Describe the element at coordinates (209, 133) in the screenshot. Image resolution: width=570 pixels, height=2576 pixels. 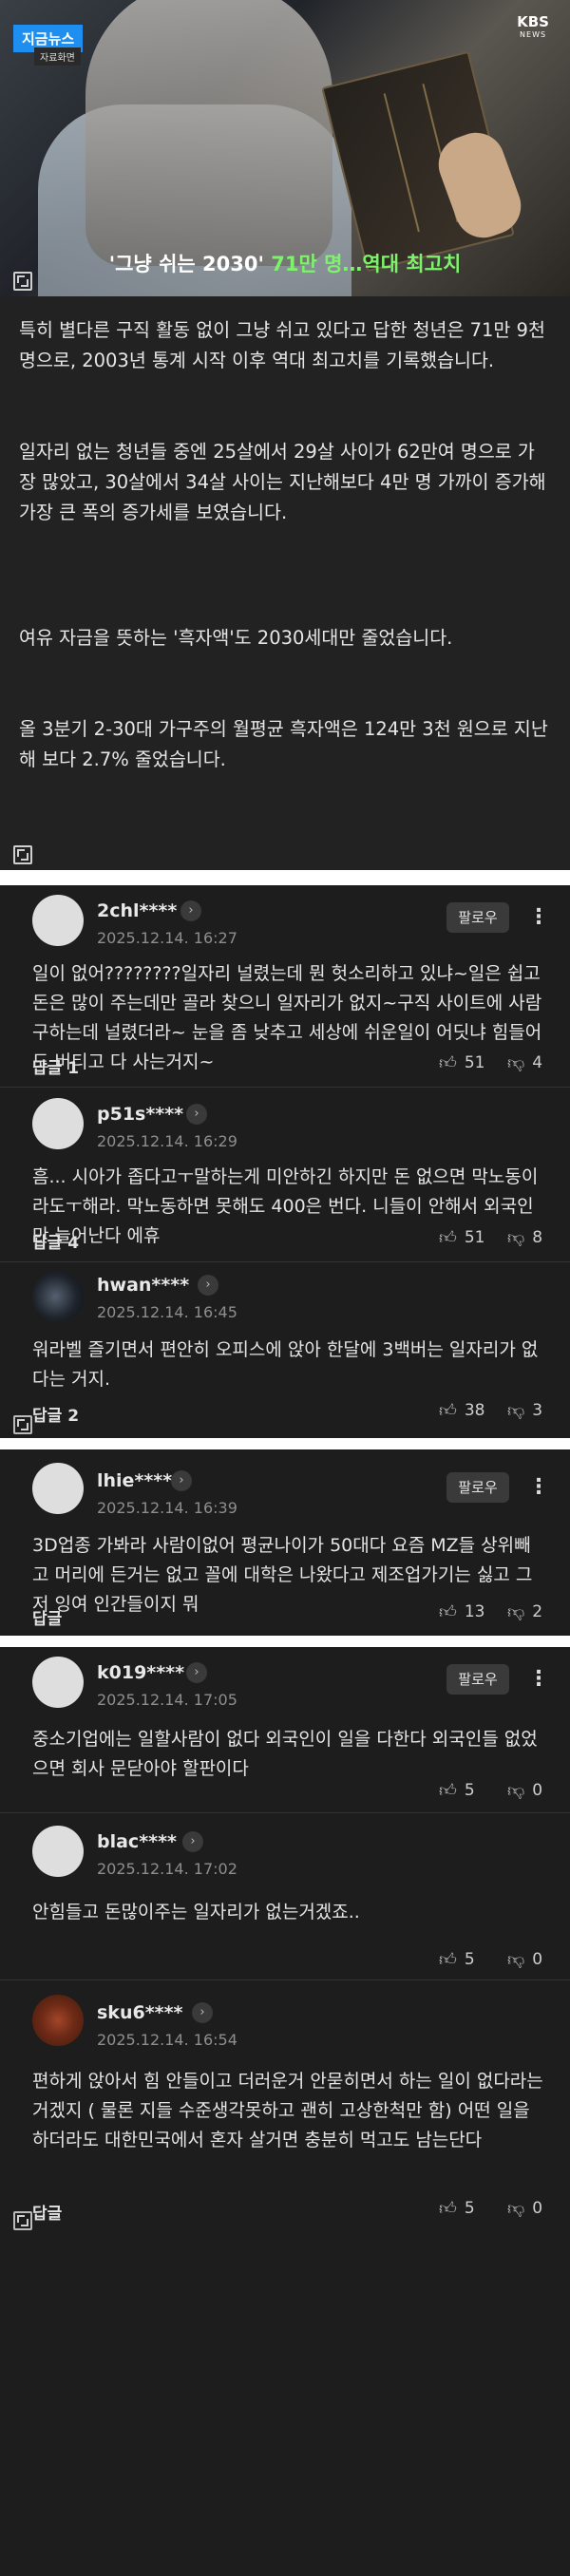
I see `person-illustration` at that location.